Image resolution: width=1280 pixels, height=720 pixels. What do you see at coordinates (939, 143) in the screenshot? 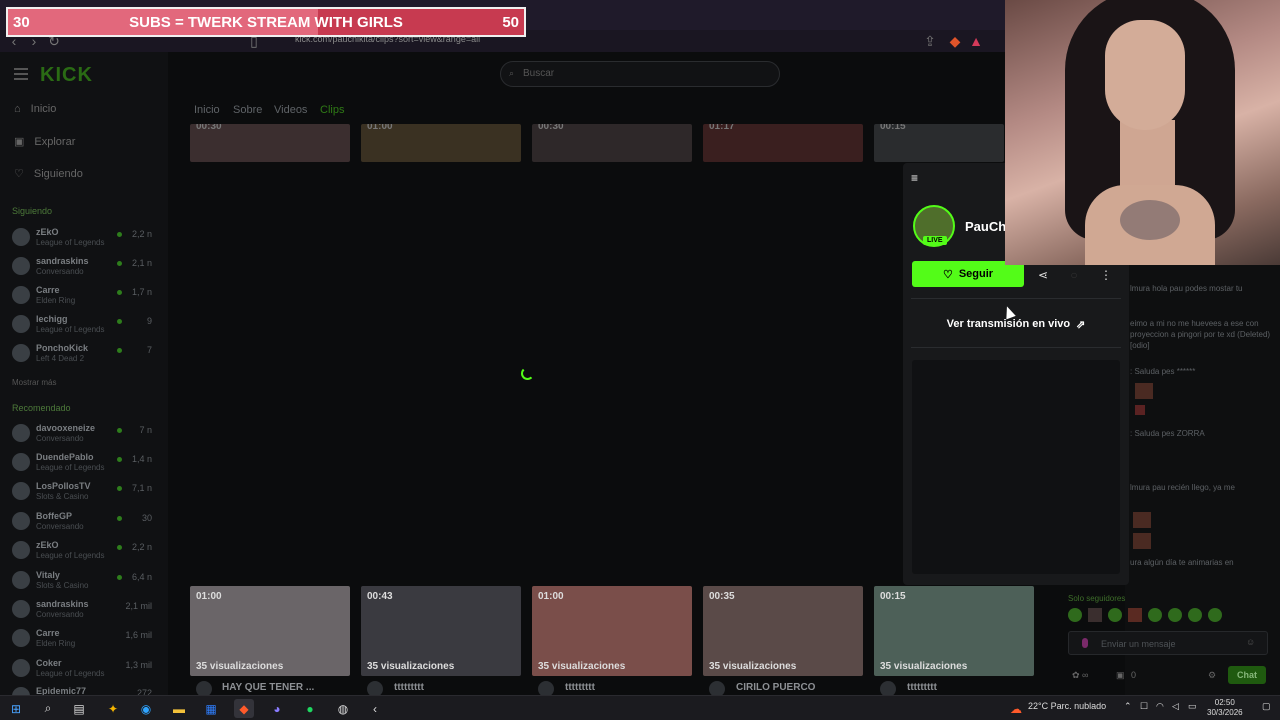
I see `clip-thumbnail: 00:15` at bounding box center [939, 143].